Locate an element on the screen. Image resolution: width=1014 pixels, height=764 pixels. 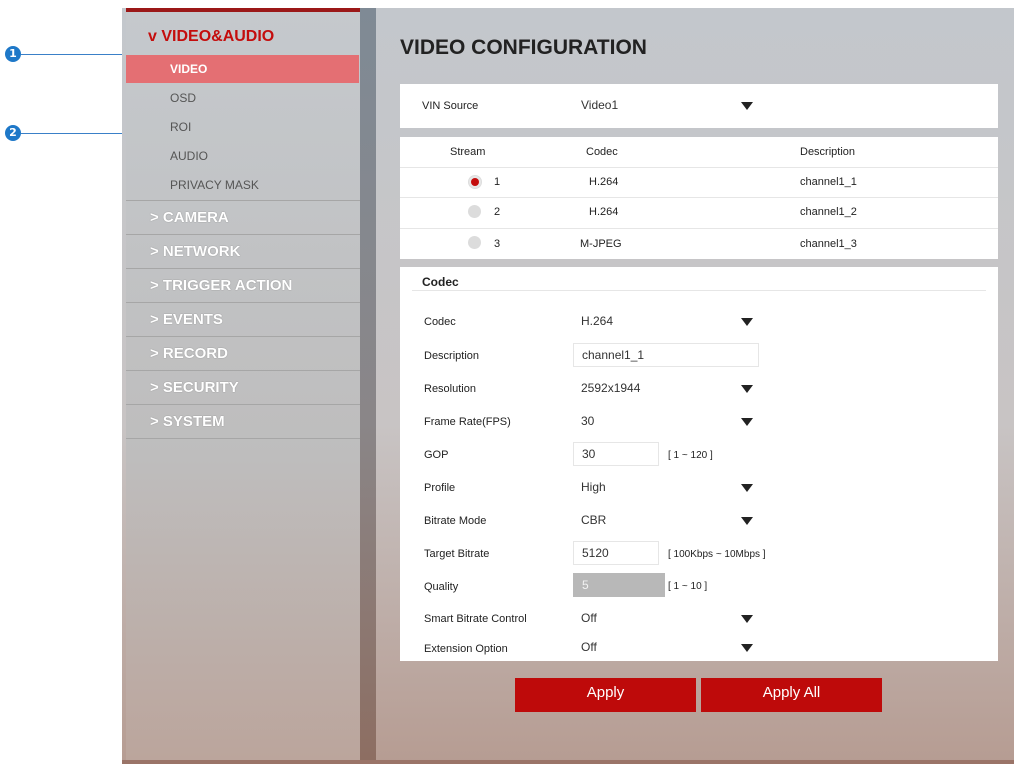
sidebar-item-label: AUDIO is located at coordinates (189, 156).